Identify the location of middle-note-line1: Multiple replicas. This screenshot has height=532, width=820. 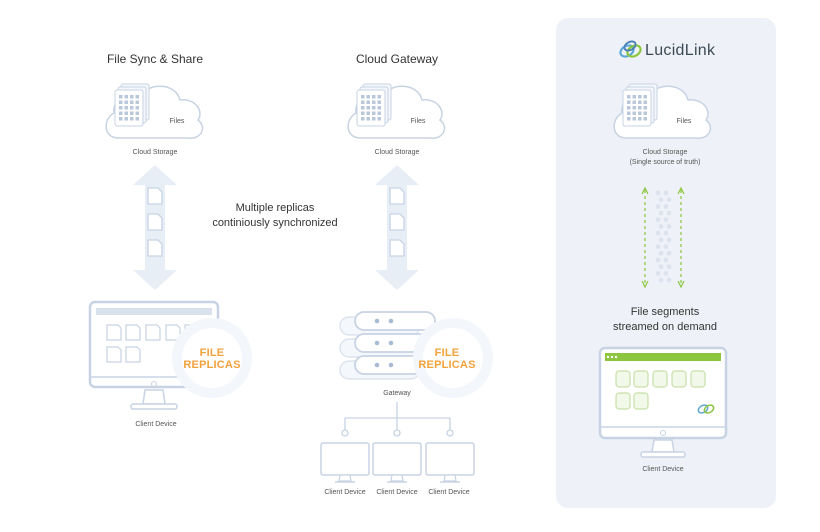
(275, 208).